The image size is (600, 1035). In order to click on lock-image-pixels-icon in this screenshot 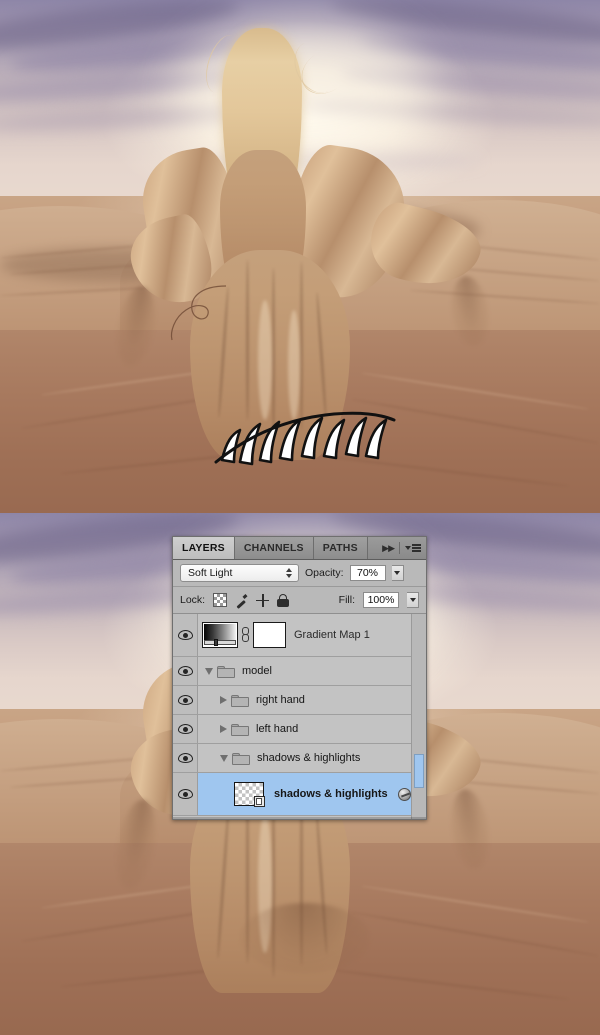, I will do `click(241, 600)`.